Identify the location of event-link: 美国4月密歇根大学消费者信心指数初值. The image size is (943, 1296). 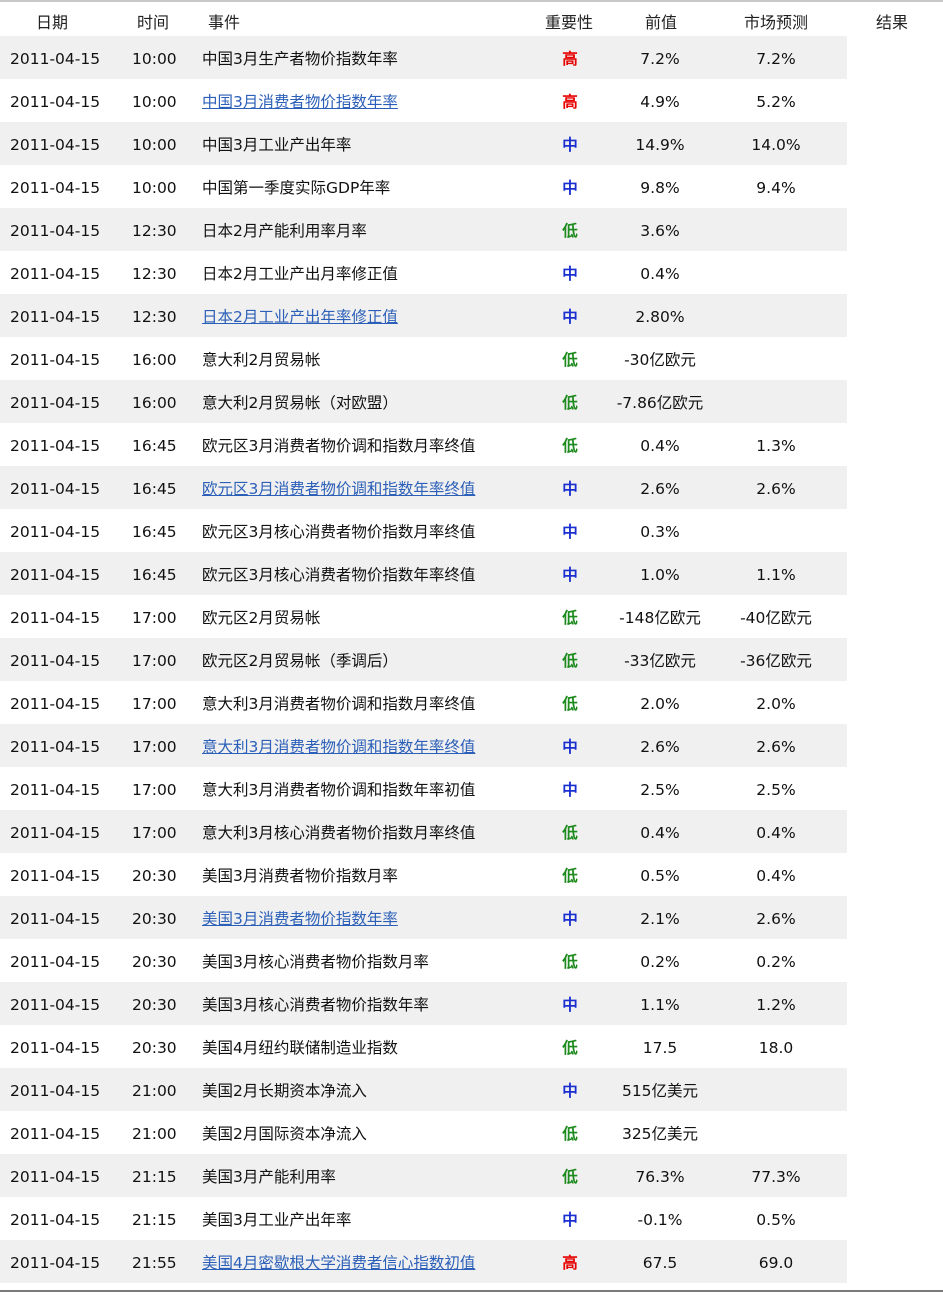
(338, 1263).